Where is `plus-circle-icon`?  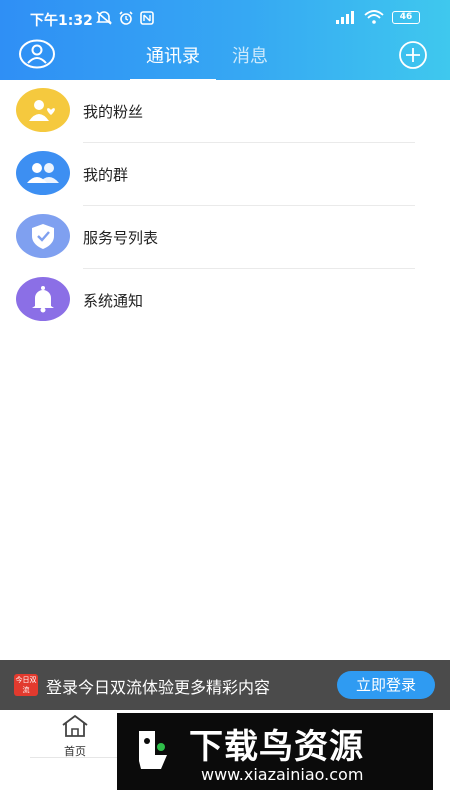 plus-circle-icon is located at coordinates (413, 55).